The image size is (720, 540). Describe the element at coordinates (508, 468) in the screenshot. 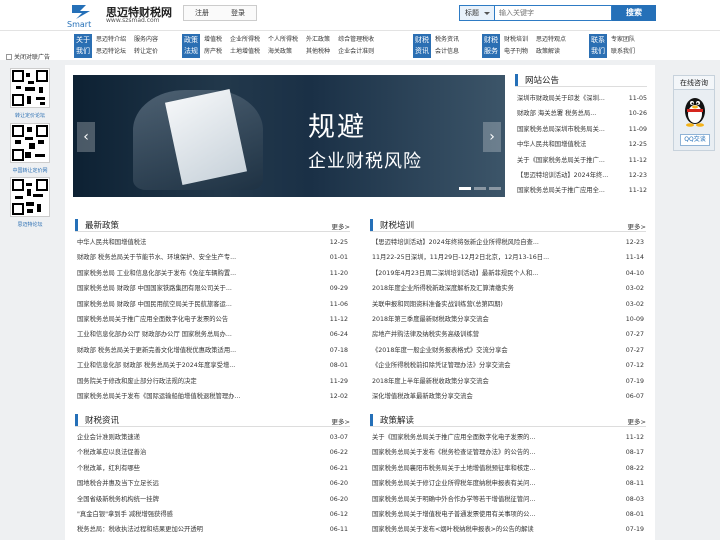

I see `list-item: 国家税务总局襄阳市税务局关于土地增值税预征率和核定... 08-22` at that location.